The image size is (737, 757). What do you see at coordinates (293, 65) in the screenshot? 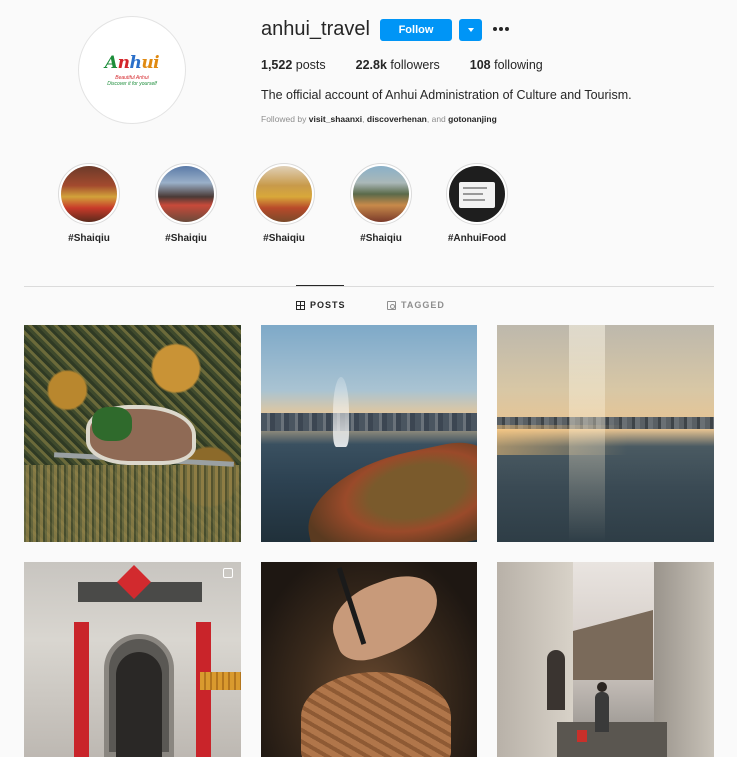
I see `posts-stat: 1,522 posts` at bounding box center [293, 65].